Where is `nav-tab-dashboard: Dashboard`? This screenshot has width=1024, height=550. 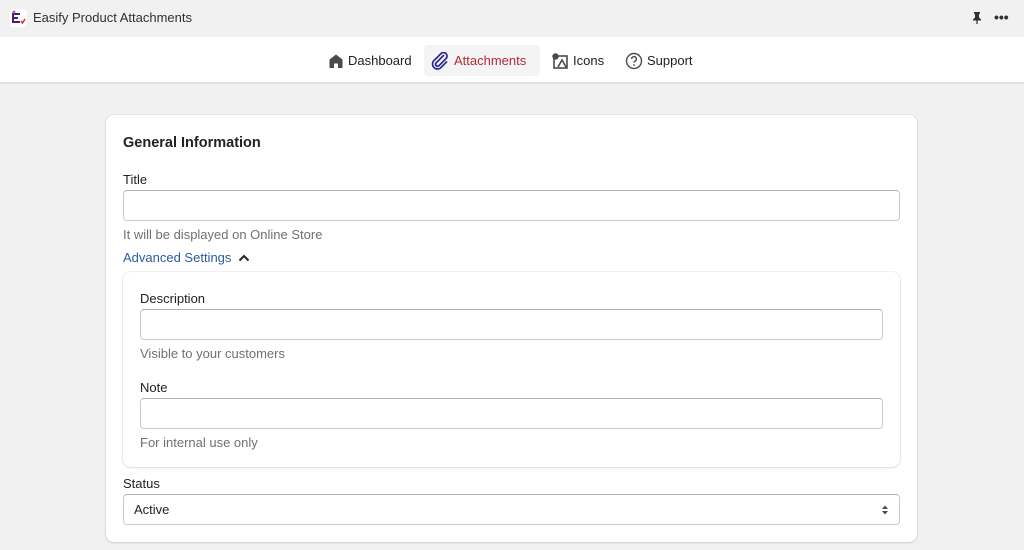 nav-tab-dashboard: Dashboard is located at coordinates (370, 60).